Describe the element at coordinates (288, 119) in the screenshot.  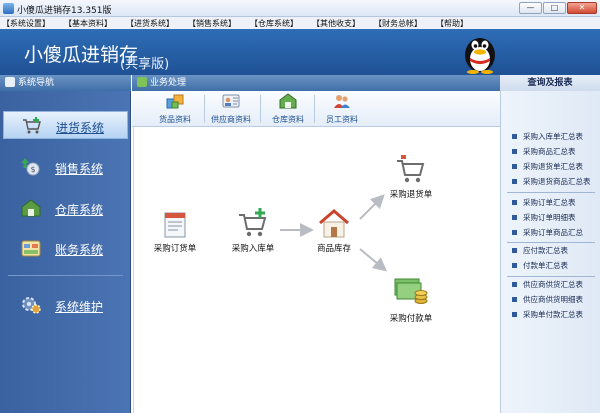
I see `tool-label: 仓库资料` at that location.